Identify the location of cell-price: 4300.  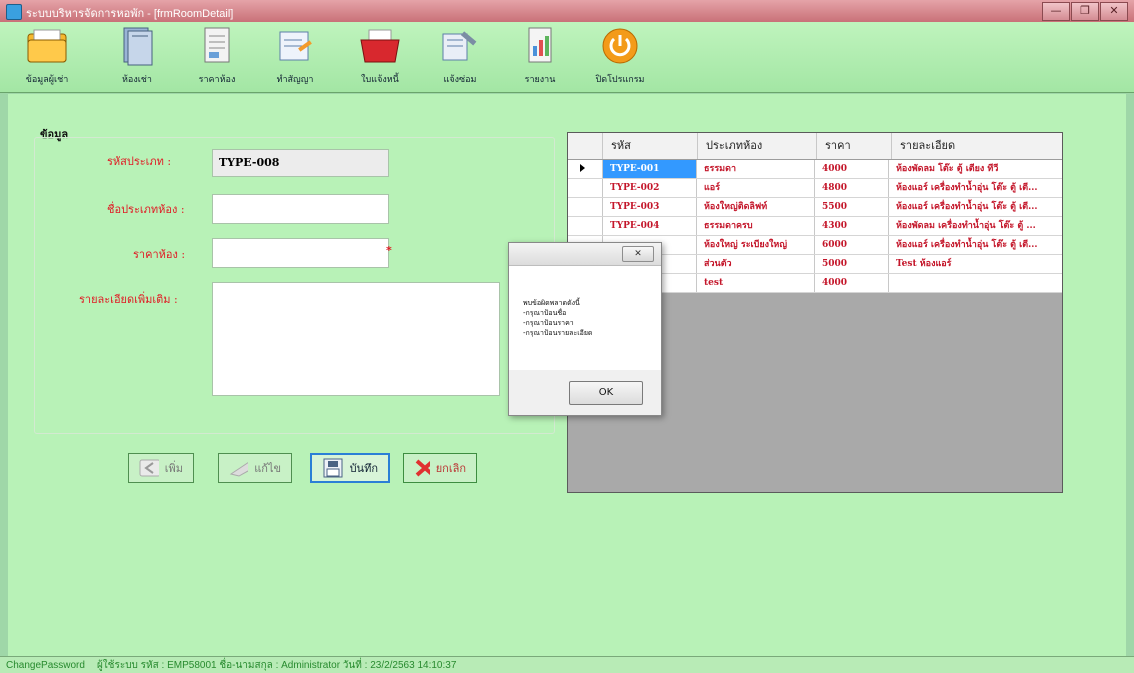
(852, 226).